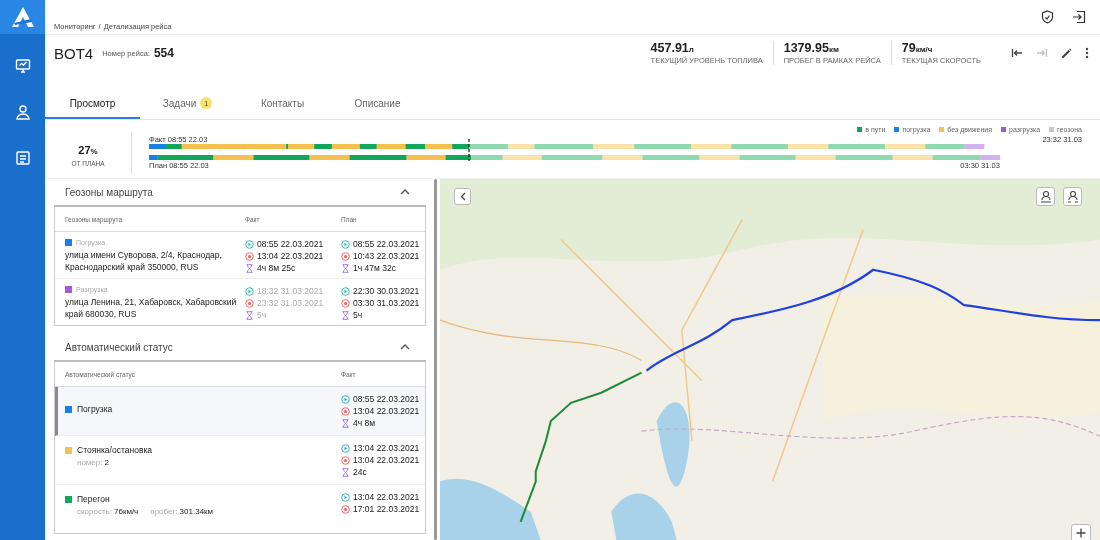  I want to click on zoom-in-button, so click(1081, 532).